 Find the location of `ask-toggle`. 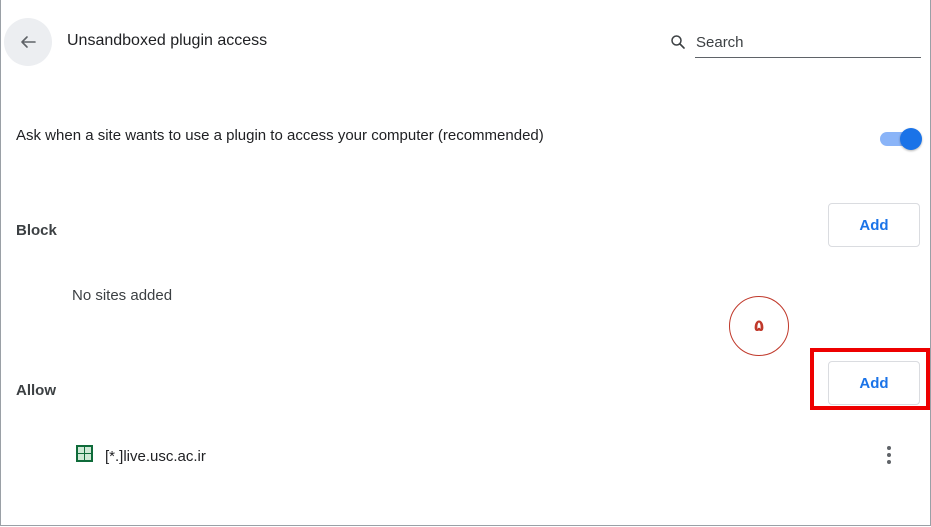

ask-toggle is located at coordinates (900, 138).